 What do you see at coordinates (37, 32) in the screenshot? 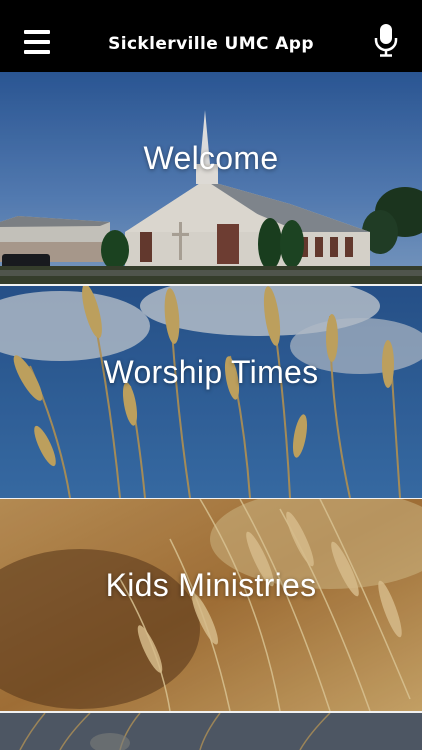
I see `hamburger-menu-icon` at bounding box center [37, 32].